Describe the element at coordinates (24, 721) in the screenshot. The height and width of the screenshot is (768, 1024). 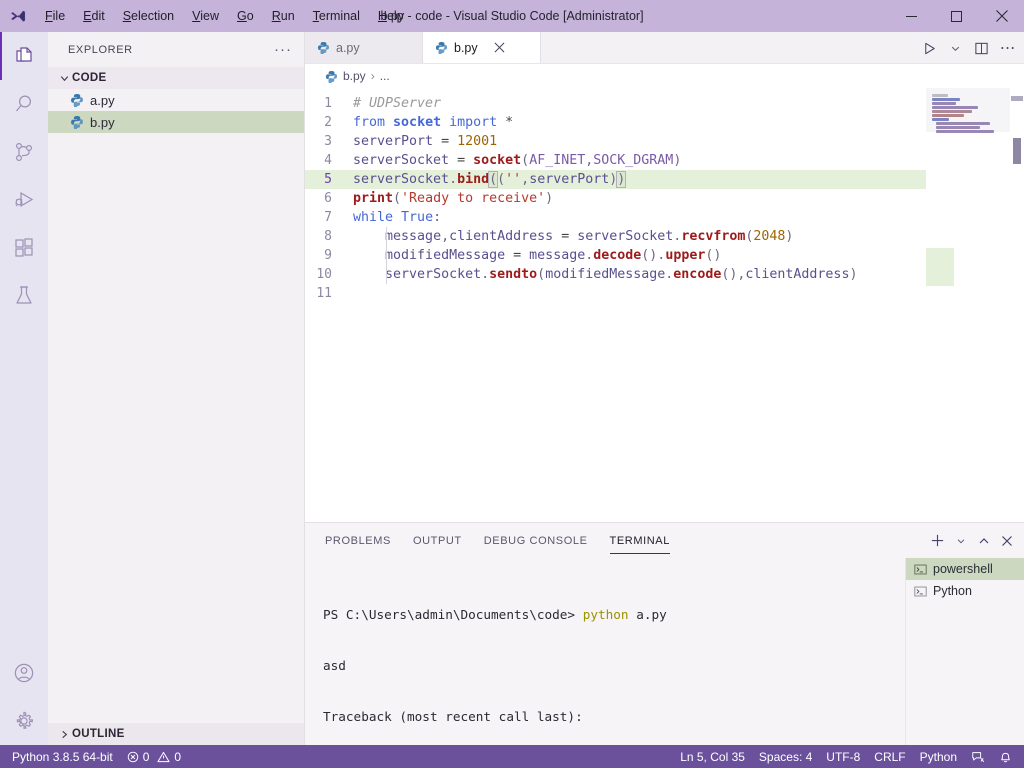
I see `manage-settings-button` at that location.